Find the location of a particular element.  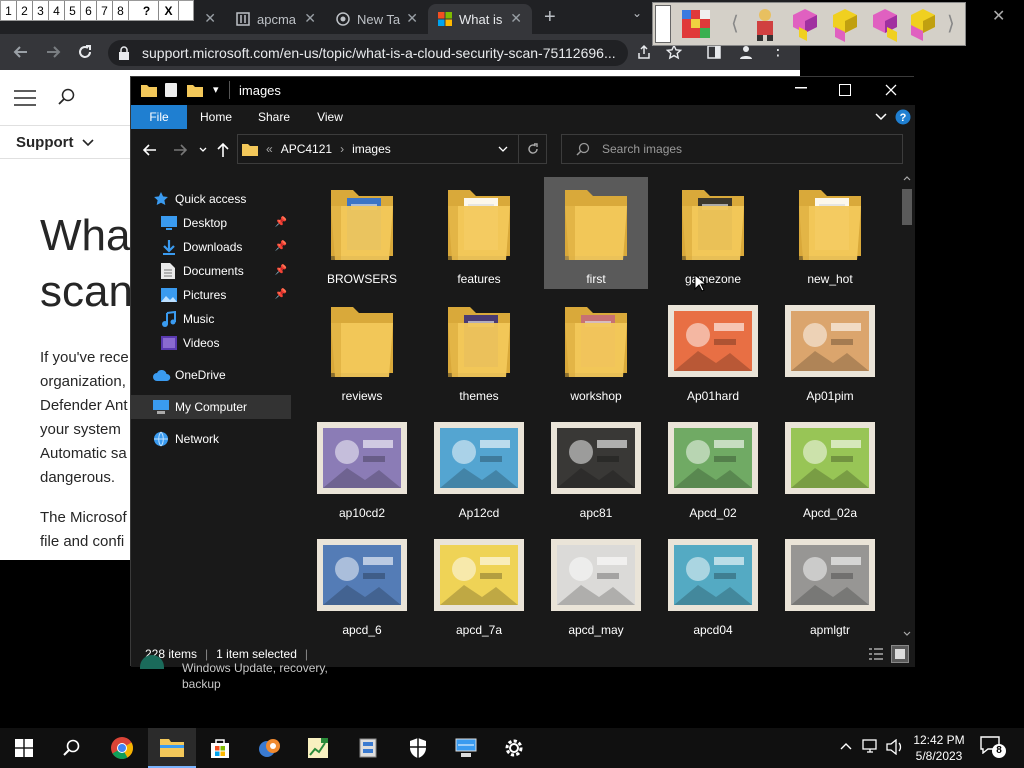

image-file-item: Ap01pim is located at coordinates (830, 350).